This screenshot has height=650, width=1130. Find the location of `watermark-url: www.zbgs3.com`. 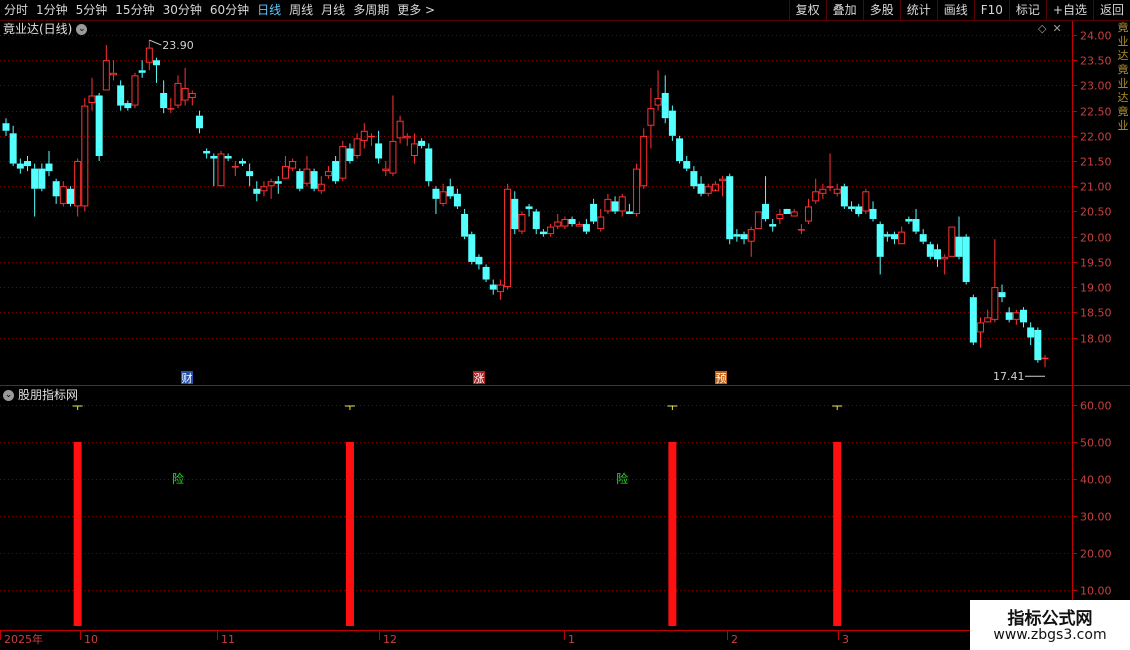

watermark-url: www.zbgs3.com is located at coordinates (1050, 635).